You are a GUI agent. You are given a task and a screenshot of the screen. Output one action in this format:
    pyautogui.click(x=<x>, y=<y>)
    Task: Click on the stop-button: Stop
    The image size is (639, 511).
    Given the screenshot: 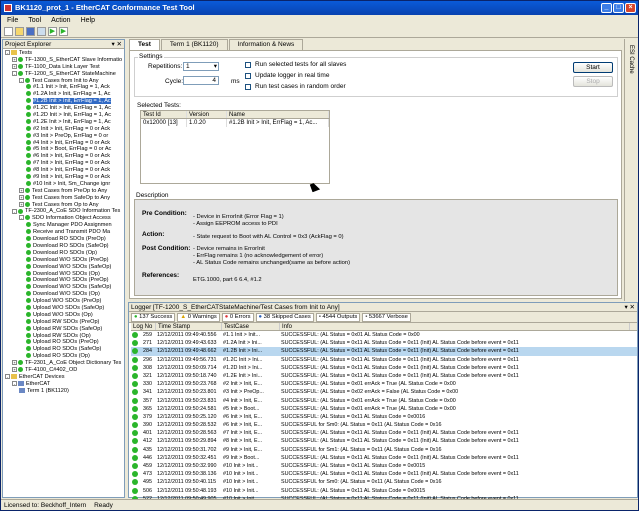 What is the action you would take?
    pyautogui.click(x=593, y=81)
    